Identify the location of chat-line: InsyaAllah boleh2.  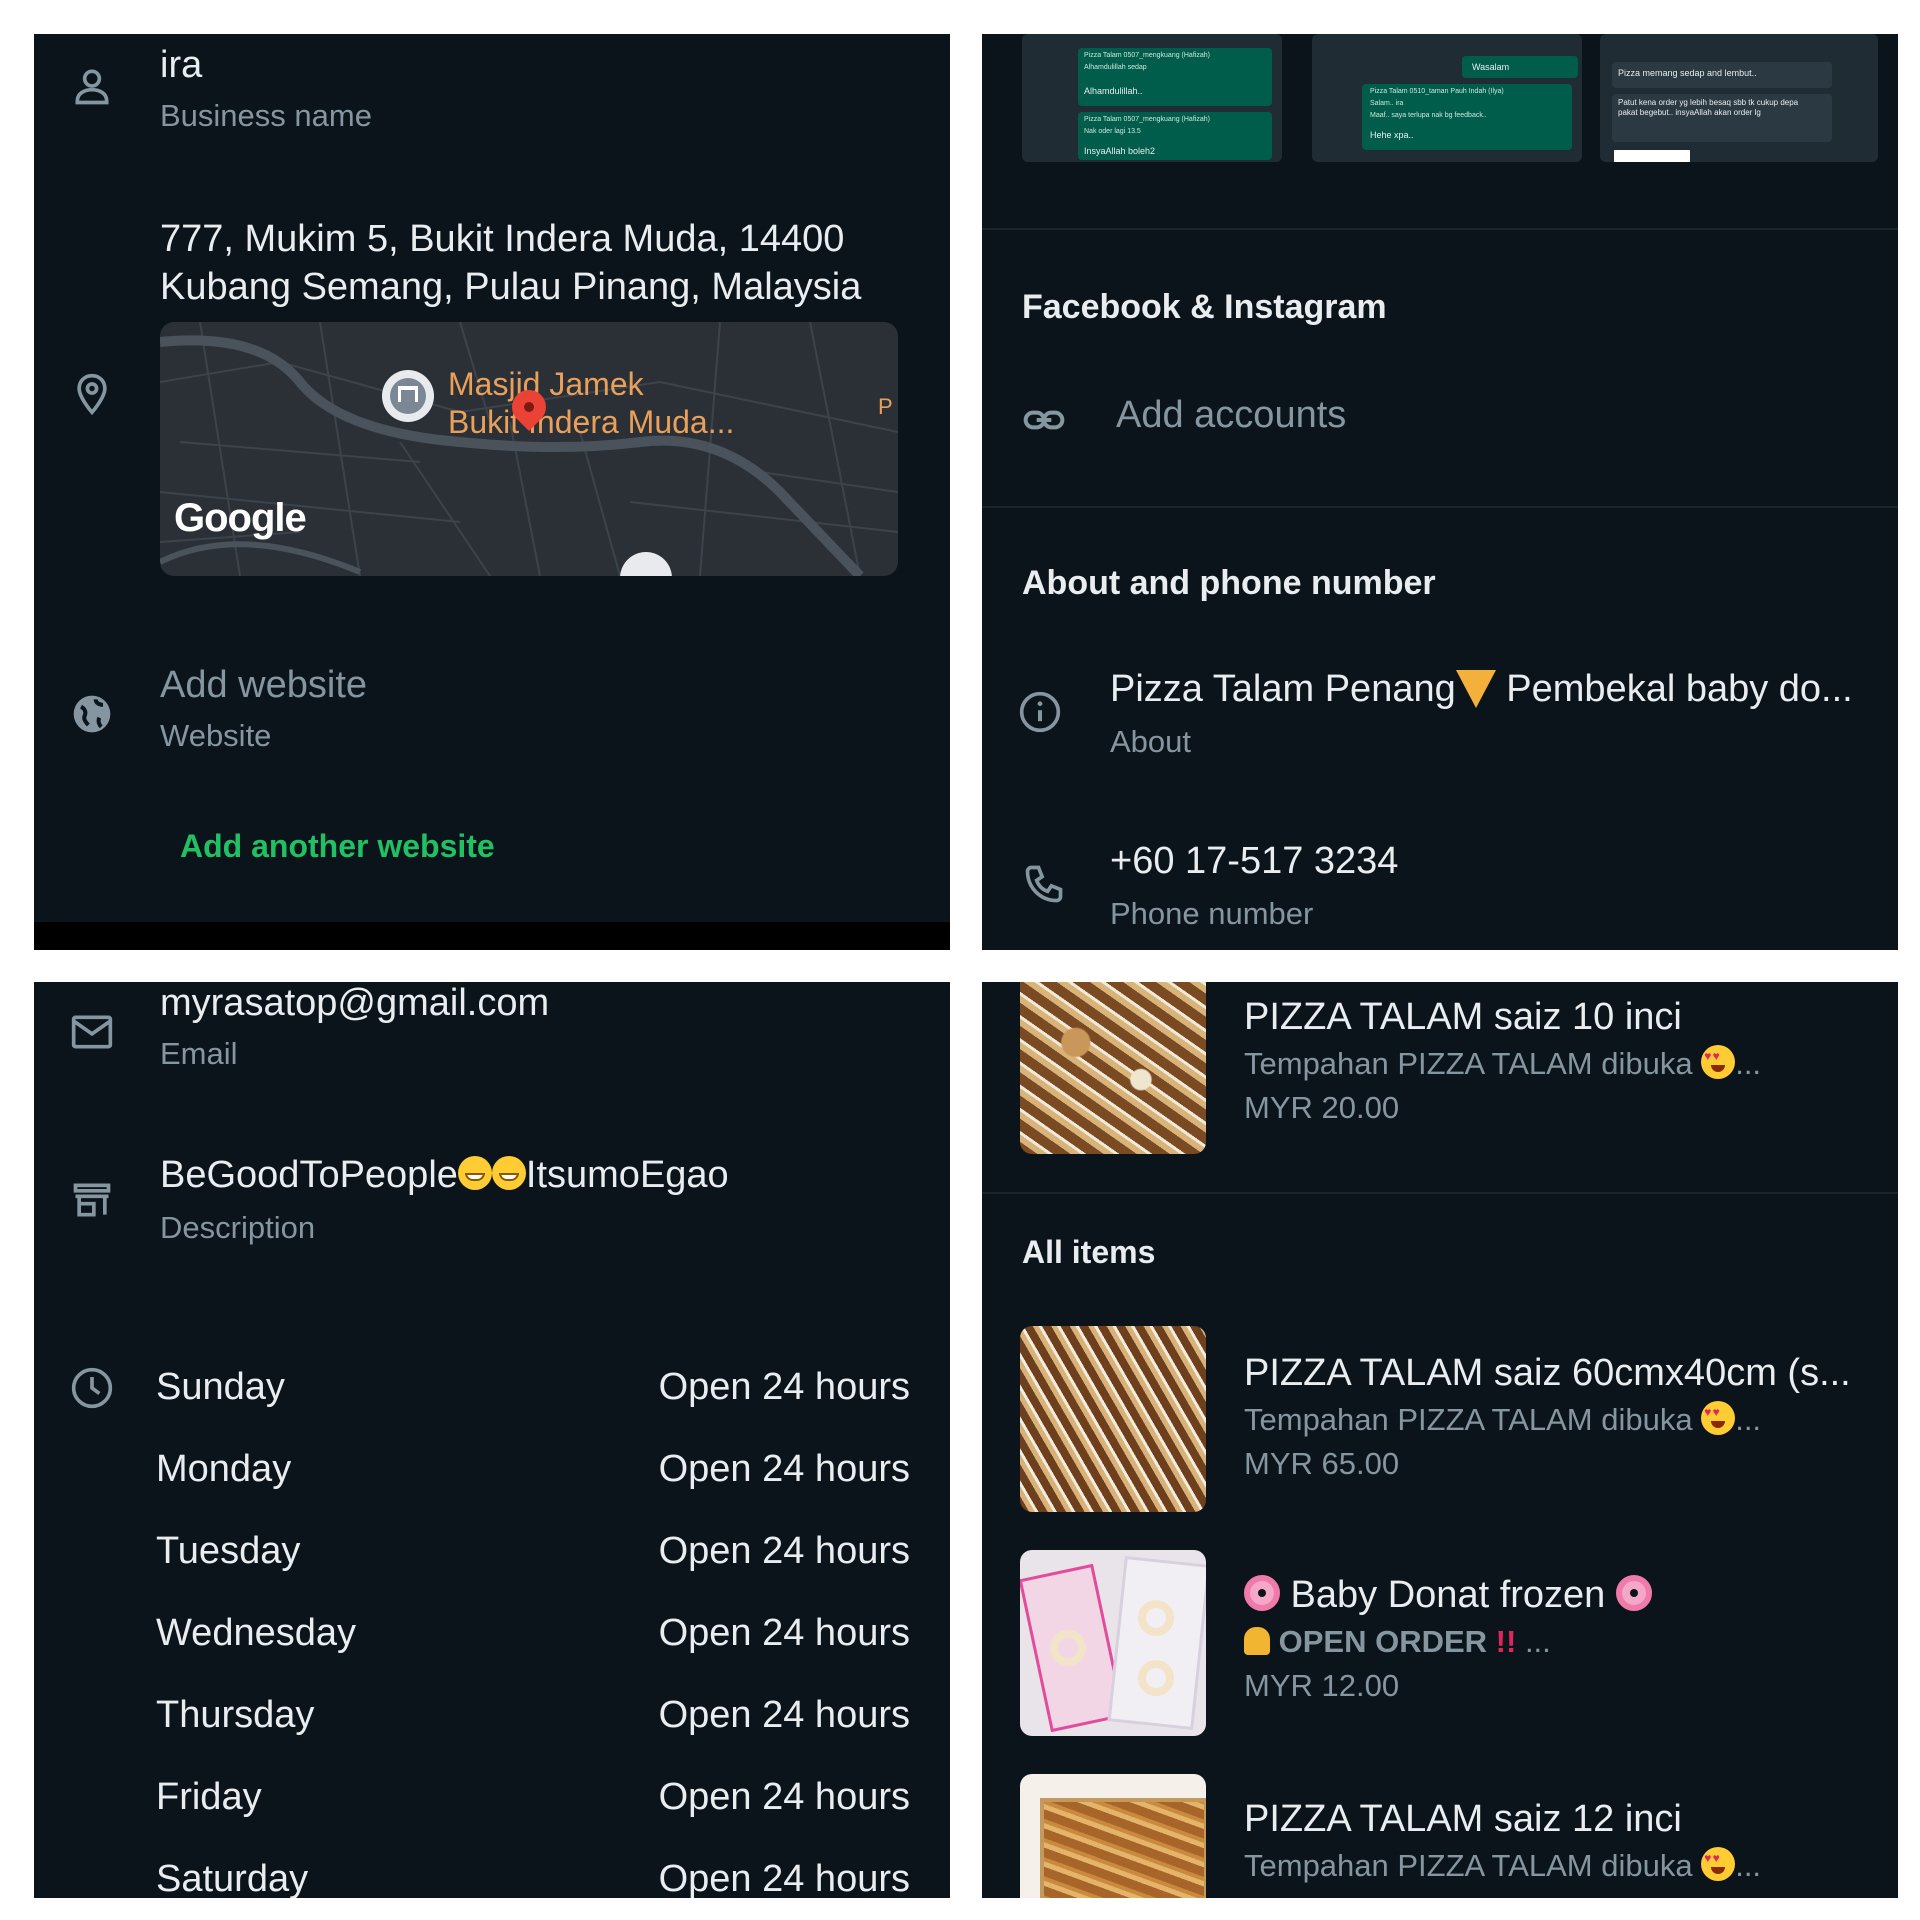
(1120, 151).